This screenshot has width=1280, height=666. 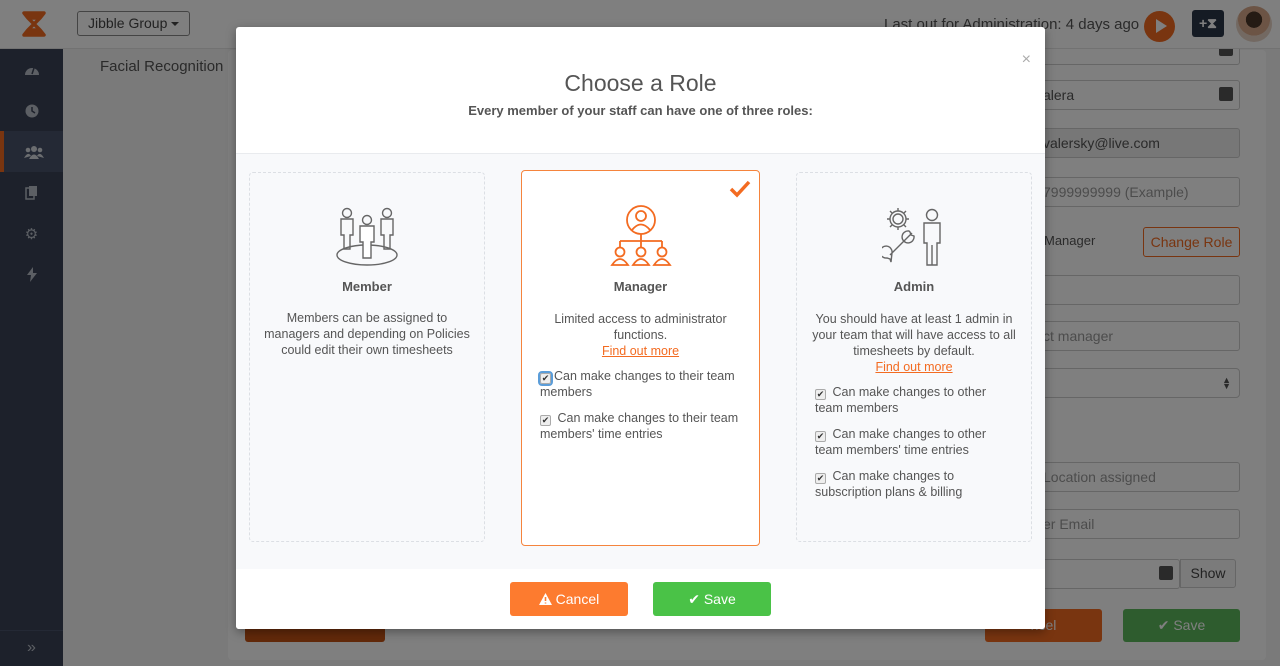 I want to click on manager-hierarchy-icon, so click(x=640, y=235).